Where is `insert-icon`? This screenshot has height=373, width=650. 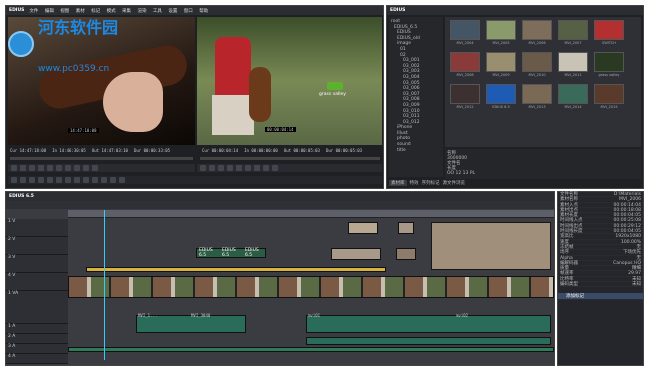 insert-icon is located at coordinates (86, 168).